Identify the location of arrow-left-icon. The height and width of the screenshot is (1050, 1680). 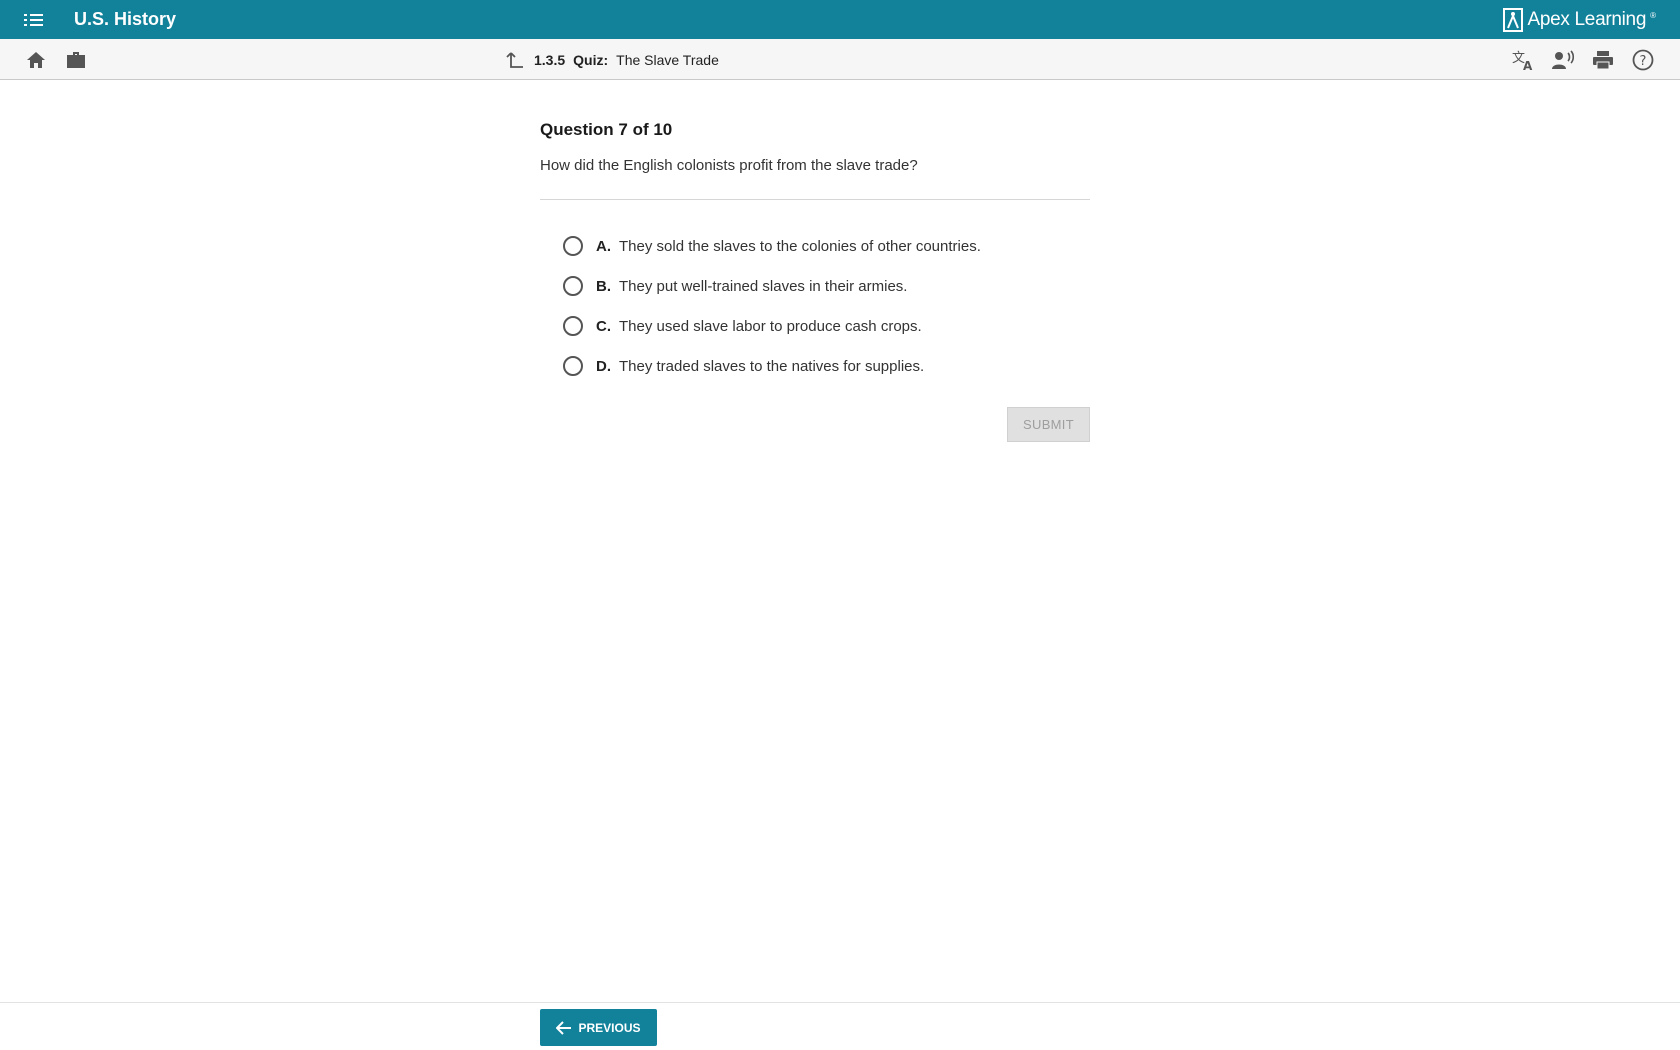
(564, 1027).